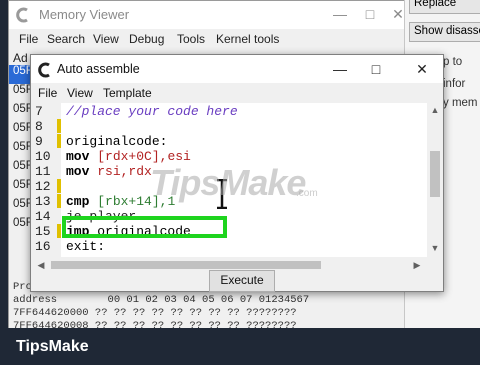 The image size is (480, 365). Describe the element at coordinates (43, 231) in the screenshot. I see `line-number: 15` at that location.